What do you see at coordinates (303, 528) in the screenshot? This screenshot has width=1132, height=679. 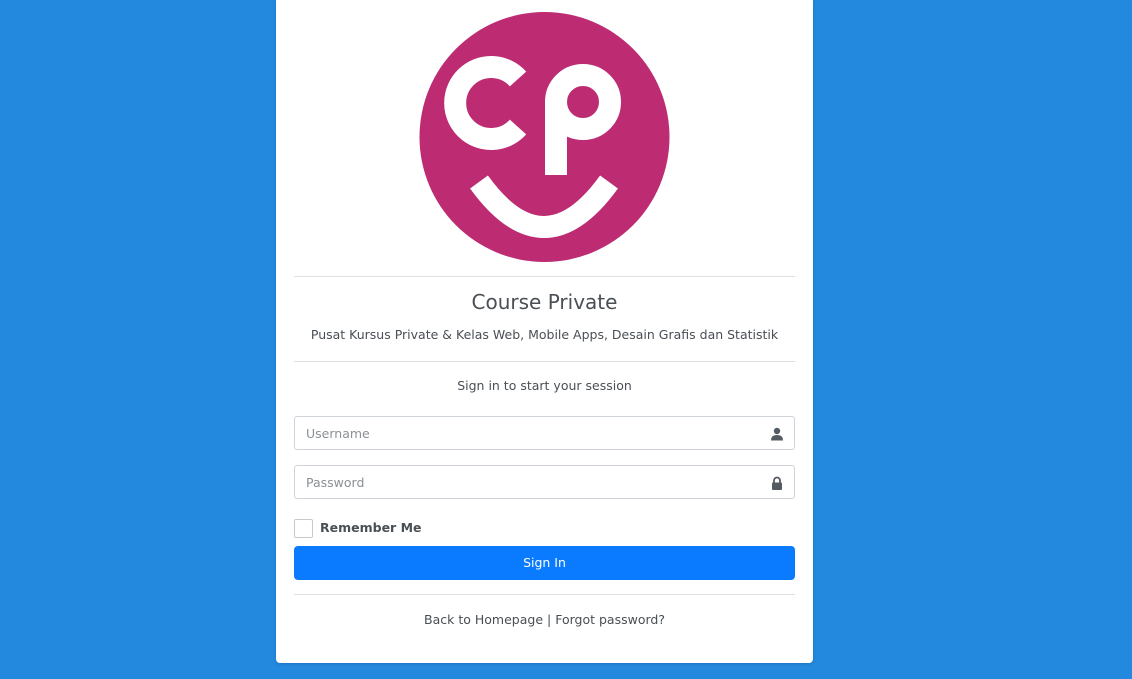 I see `remember-me-checkbox` at bounding box center [303, 528].